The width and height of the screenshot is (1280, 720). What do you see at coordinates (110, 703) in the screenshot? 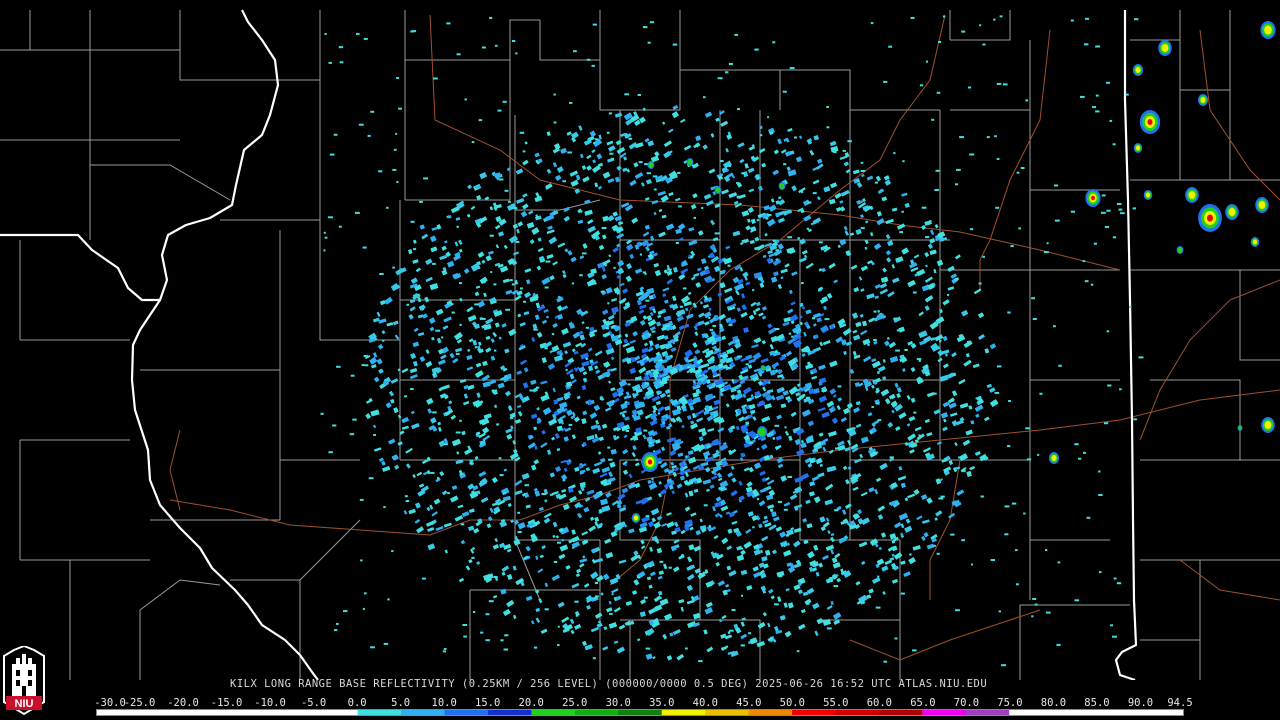
I see `legend-tick-label: -30.0` at bounding box center [110, 703].